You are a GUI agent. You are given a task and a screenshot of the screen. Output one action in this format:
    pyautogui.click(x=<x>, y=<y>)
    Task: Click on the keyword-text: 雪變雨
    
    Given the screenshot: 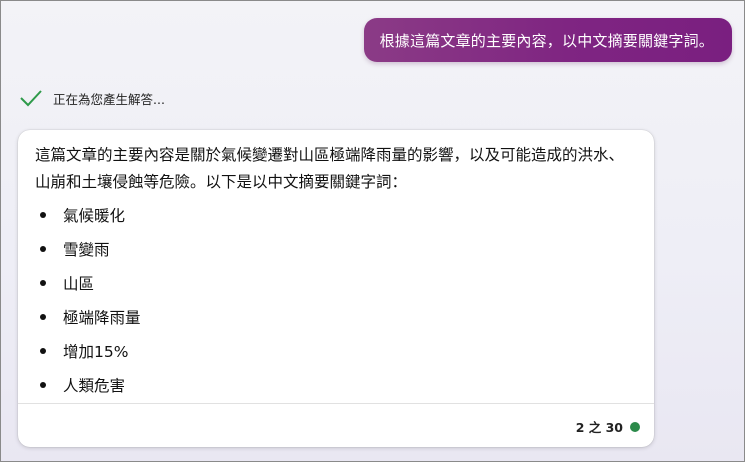 What is the action you would take?
    pyautogui.click(x=86, y=250)
    